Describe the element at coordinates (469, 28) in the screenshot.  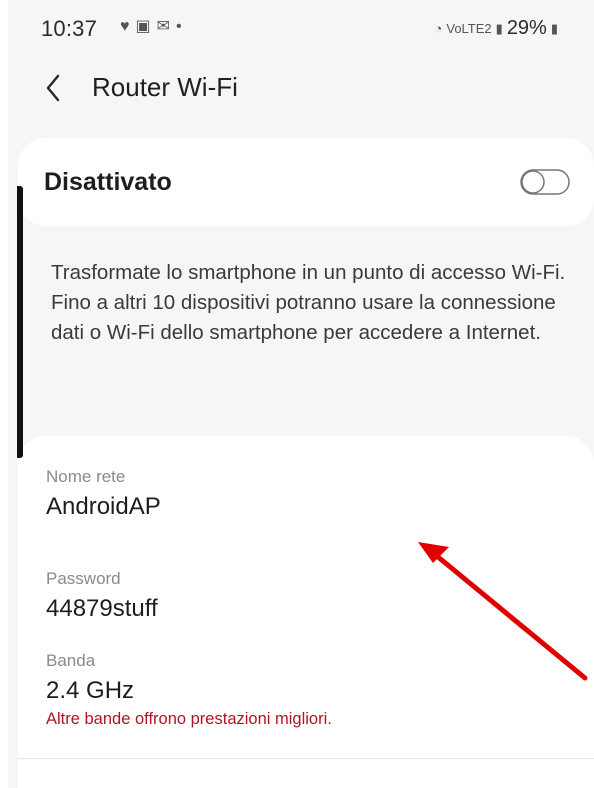
I see `volte-lte-icon: VoLTE2` at that location.